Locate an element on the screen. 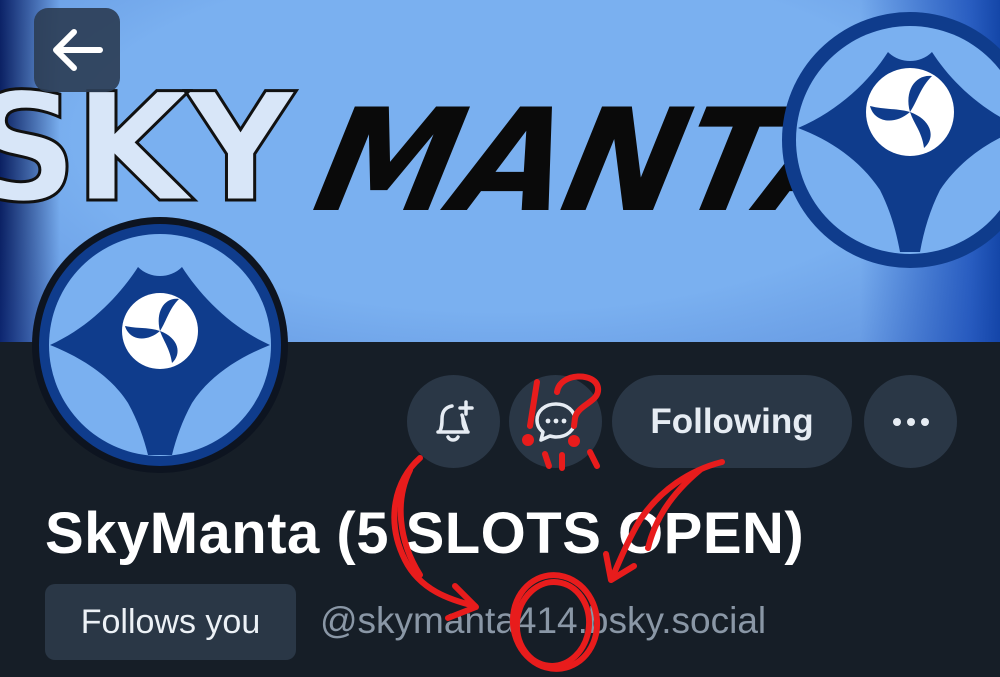 Image resolution: width=1000 pixels, height=677 pixels. bell-plus-icon is located at coordinates (454, 420).